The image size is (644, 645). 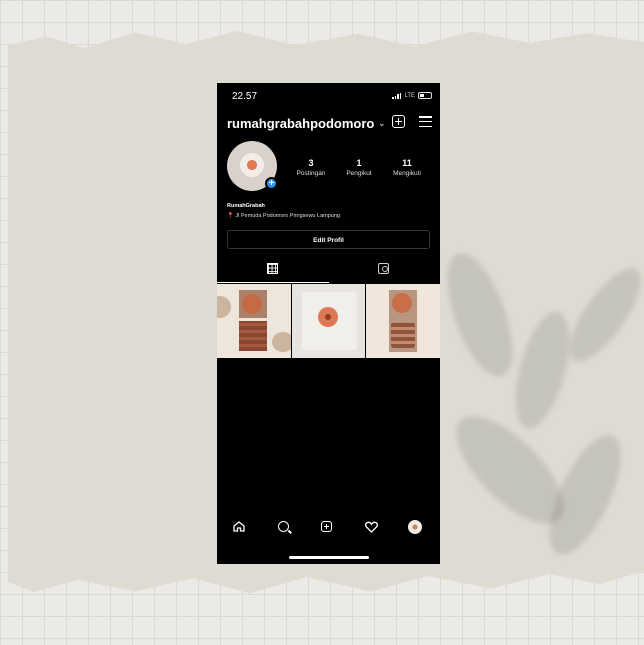 What do you see at coordinates (287, 216) in the screenshot?
I see `address-text: Jl Pemuda Podomoro Pringsewu Lampung` at bounding box center [287, 216].